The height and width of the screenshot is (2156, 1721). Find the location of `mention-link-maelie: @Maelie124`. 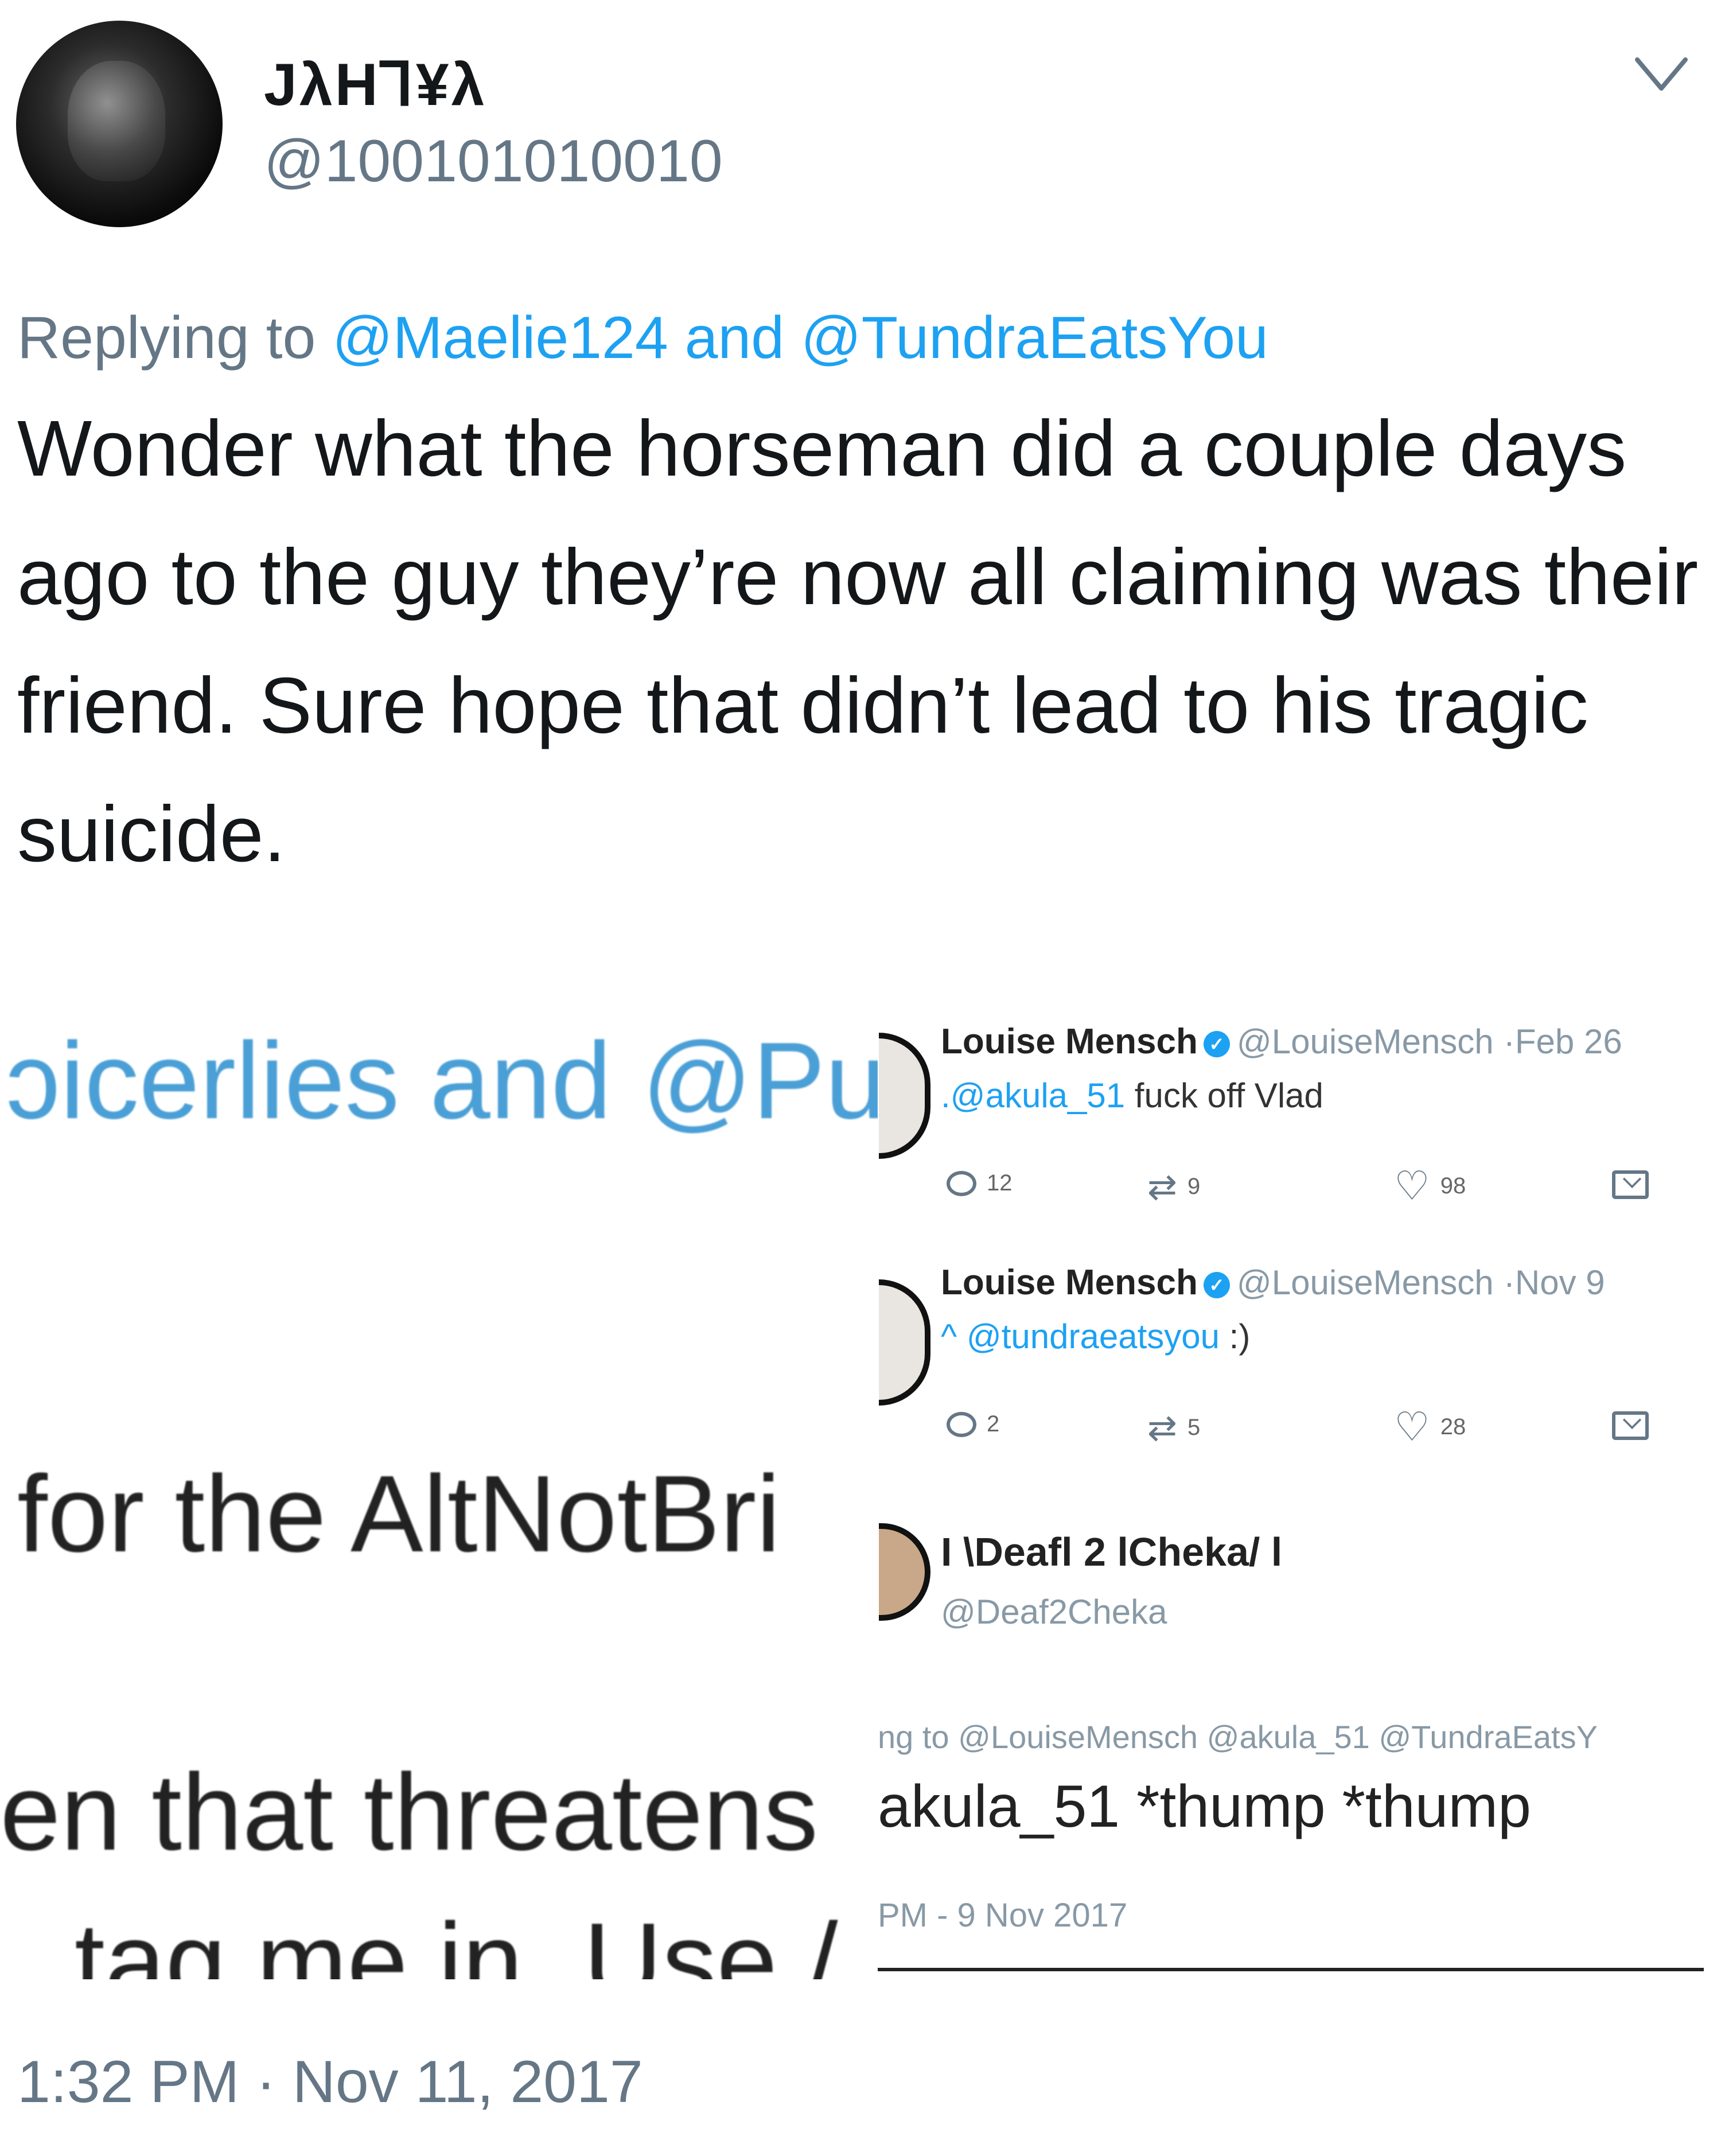

mention-link-maelie: @Maelie124 is located at coordinates (500, 338).